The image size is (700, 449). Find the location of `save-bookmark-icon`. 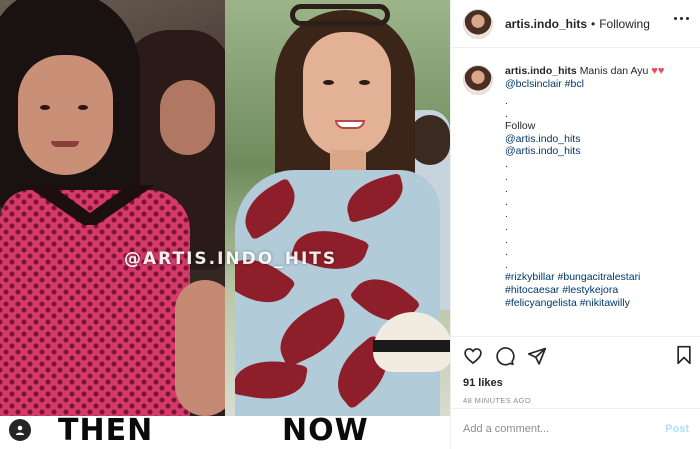

save-bookmark-icon is located at coordinates (684, 355).